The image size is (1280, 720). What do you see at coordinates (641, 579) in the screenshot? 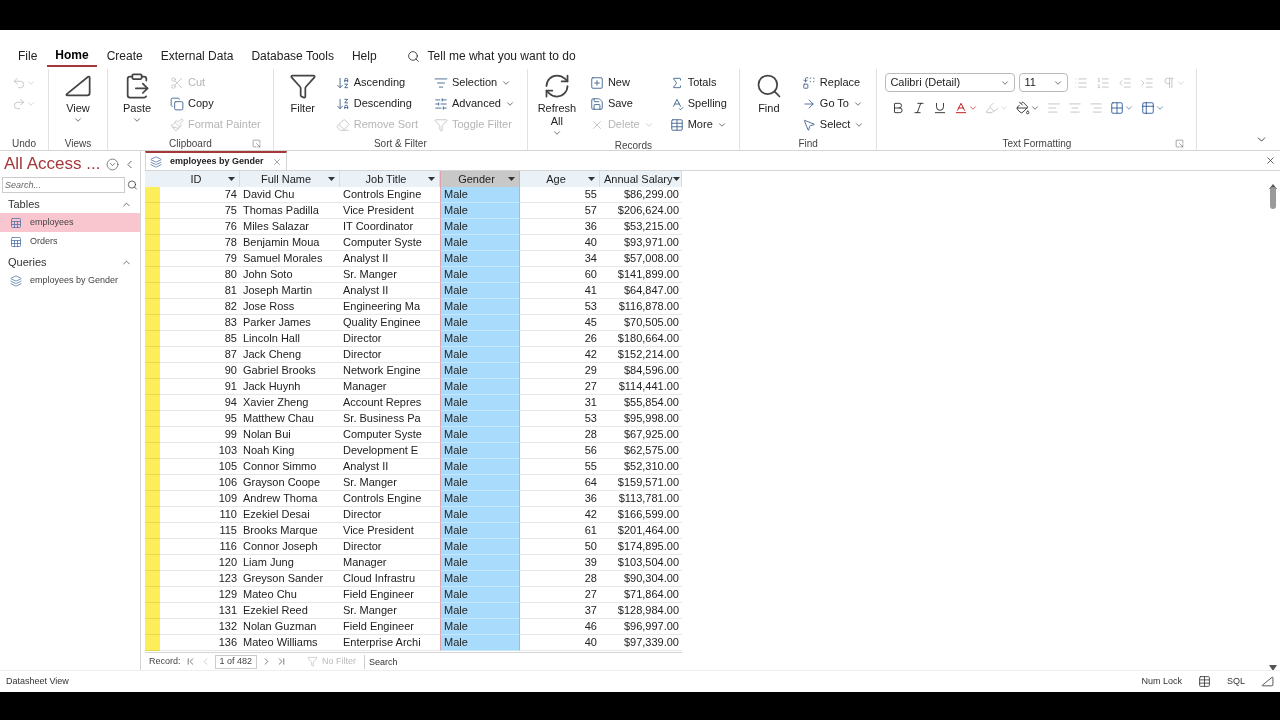
I see `table-cell: $90,304.00` at bounding box center [641, 579].